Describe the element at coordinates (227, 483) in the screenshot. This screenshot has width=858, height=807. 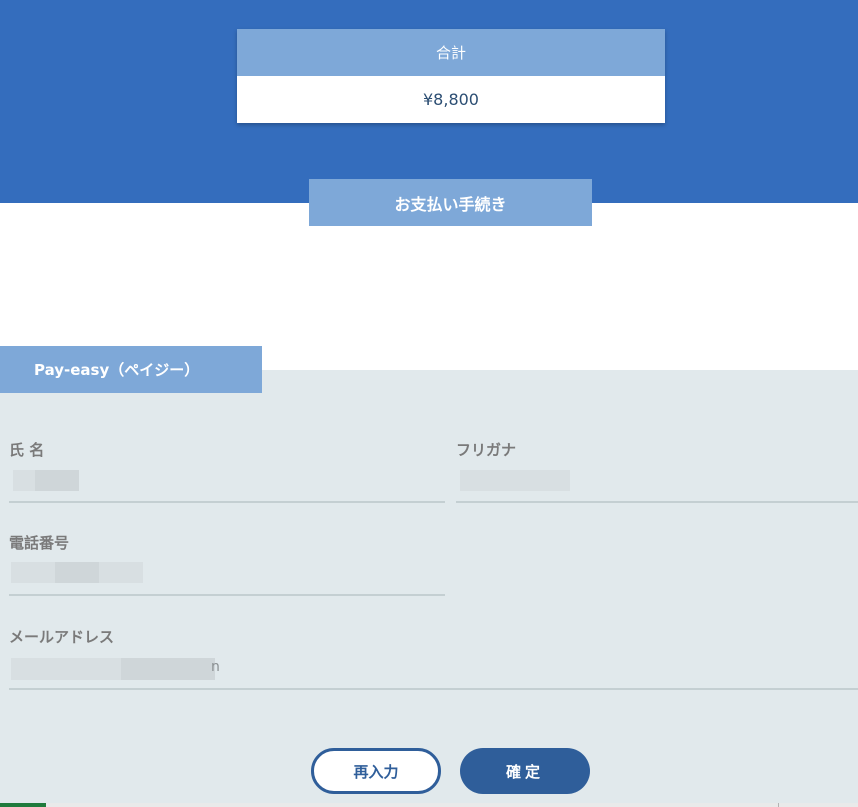
I see `name-field` at that location.